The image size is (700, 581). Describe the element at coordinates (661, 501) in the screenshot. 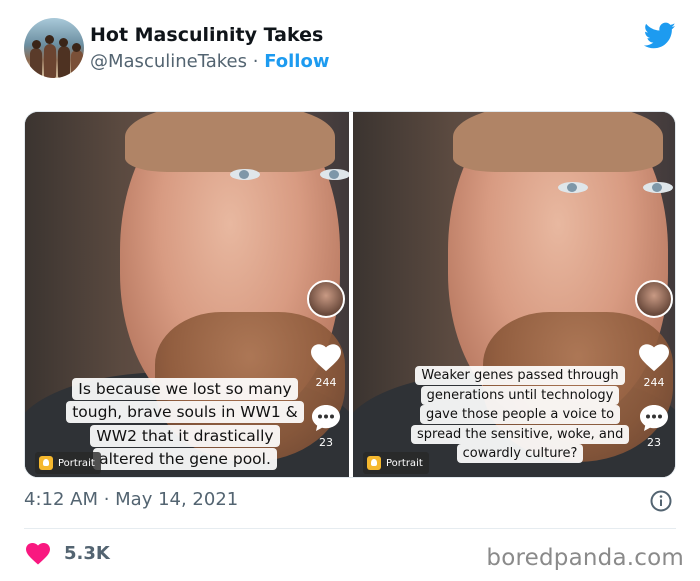

I see `info-icon` at that location.